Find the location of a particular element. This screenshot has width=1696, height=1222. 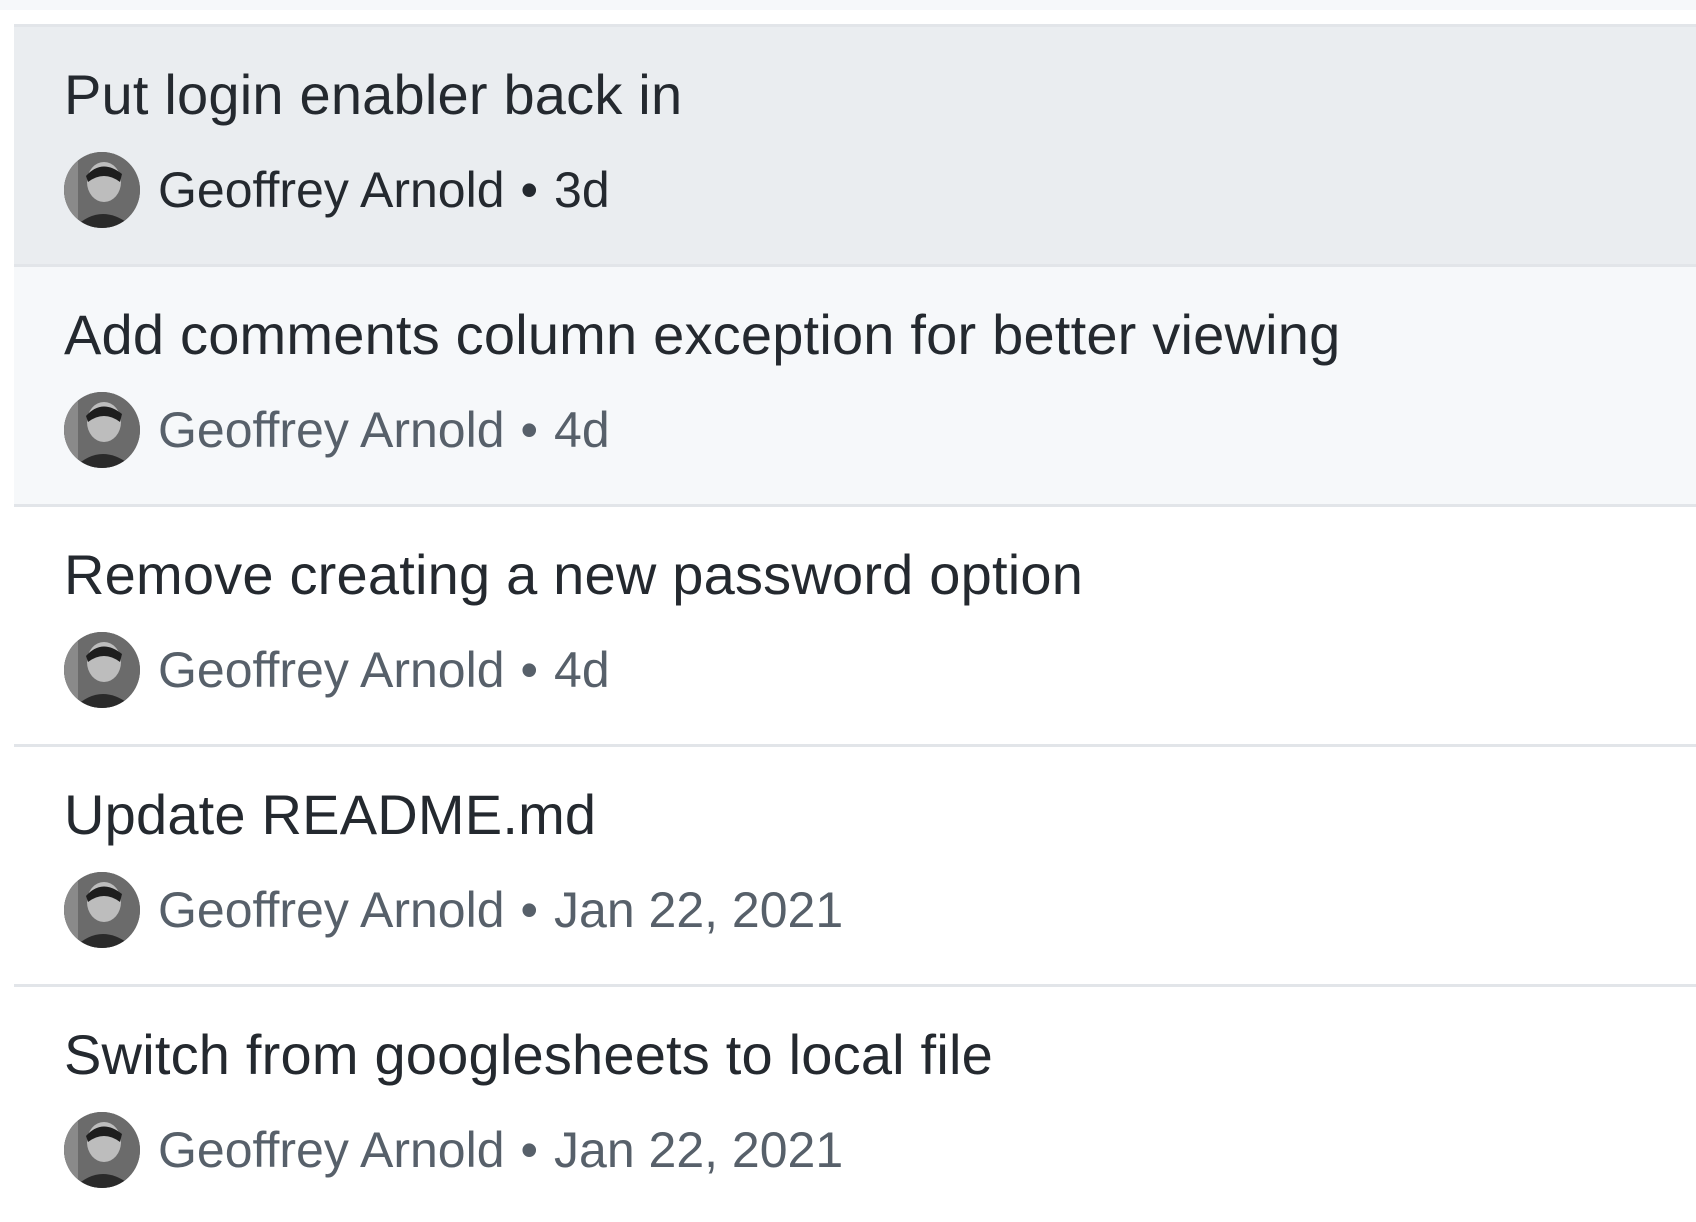

commit-title: Update README.md is located at coordinates (330, 814).